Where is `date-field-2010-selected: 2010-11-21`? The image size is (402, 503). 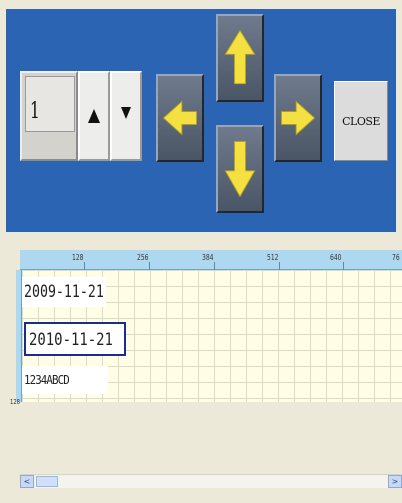 date-field-2010-selected: 2010-11-21 is located at coordinates (75, 339).